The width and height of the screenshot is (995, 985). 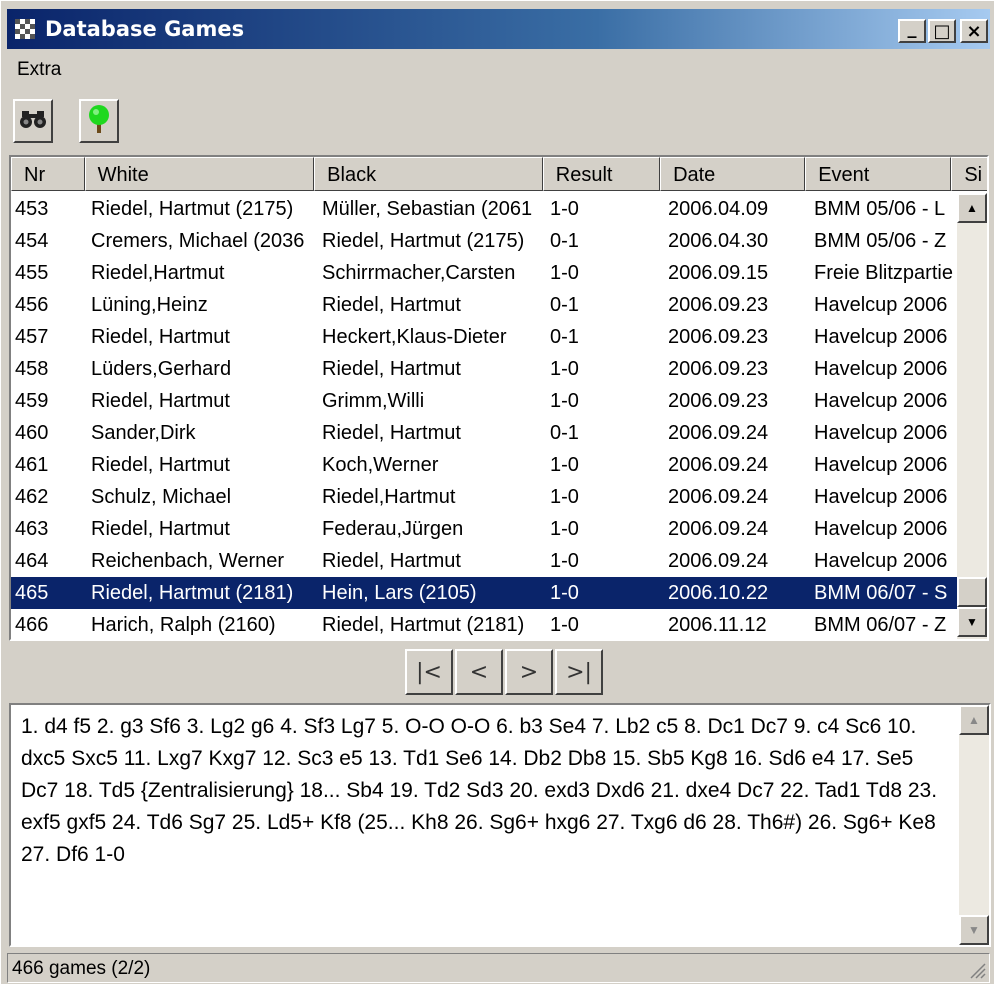 I want to click on next-game-button: >, so click(x=529, y=672).